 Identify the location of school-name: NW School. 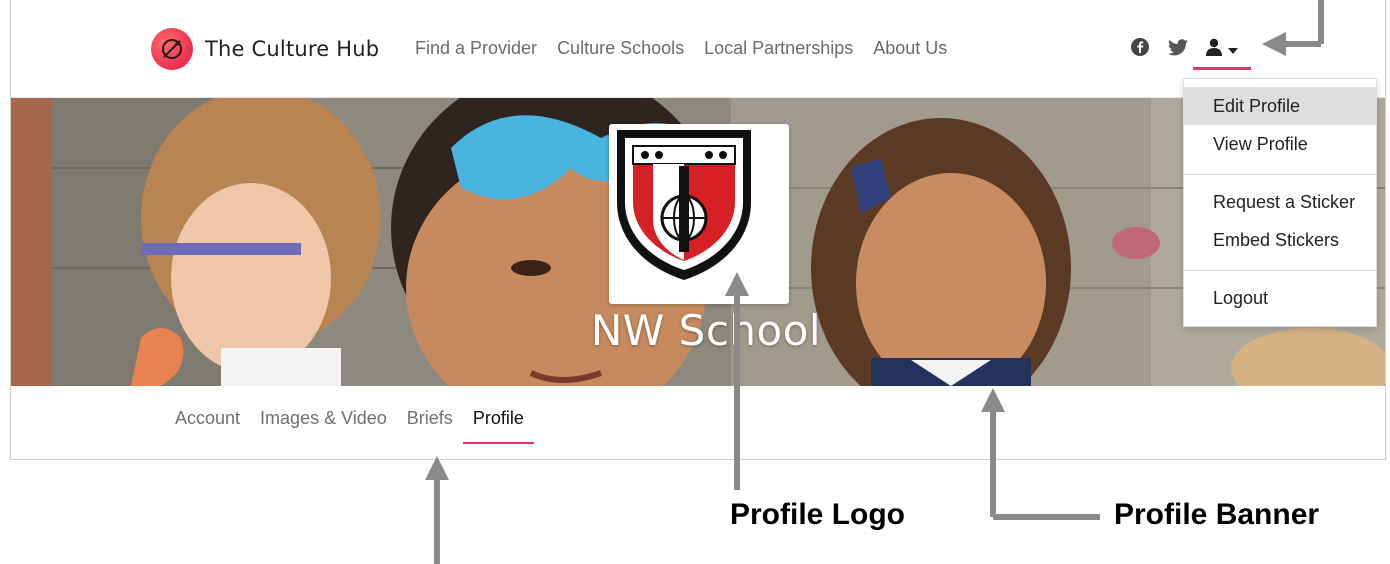
(706, 330).